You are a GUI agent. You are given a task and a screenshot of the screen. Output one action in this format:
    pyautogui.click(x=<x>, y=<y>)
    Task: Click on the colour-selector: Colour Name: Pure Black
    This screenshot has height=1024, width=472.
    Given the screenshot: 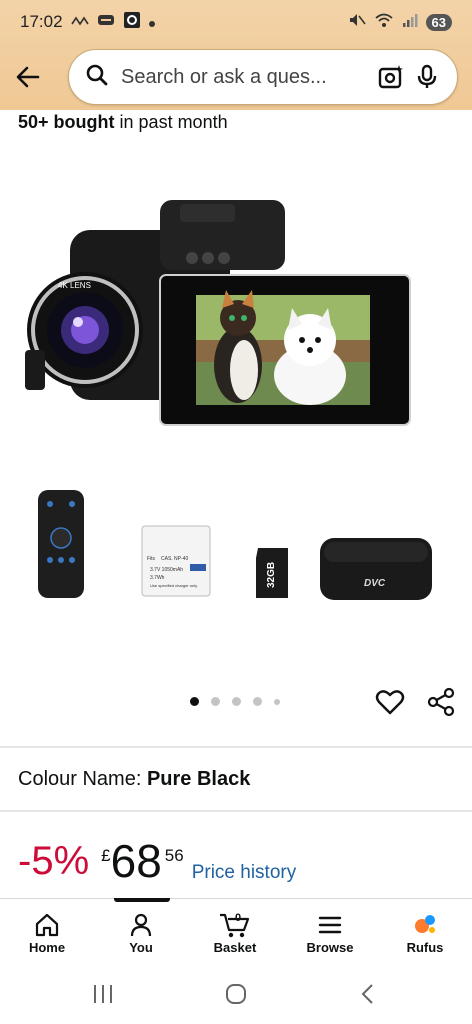 What is the action you would take?
    pyautogui.click(x=134, y=779)
    